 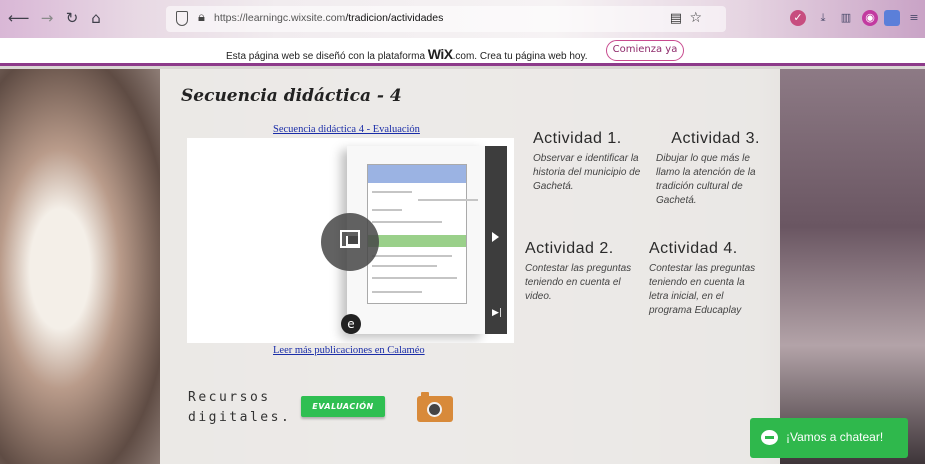 What do you see at coordinates (201, 17) in the screenshot?
I see `lock-icon: 🔒︎` at bounding box center [201, 17].